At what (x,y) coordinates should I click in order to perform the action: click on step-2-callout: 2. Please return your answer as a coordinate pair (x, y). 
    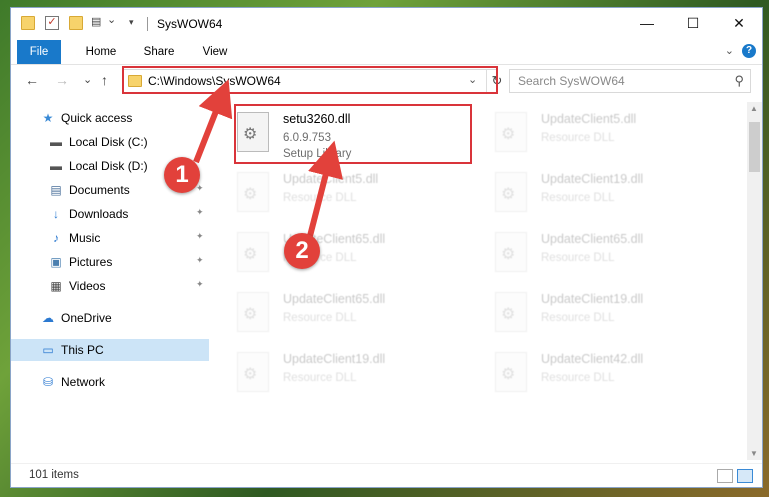
    Looking at the image, I should click on (302, 251).